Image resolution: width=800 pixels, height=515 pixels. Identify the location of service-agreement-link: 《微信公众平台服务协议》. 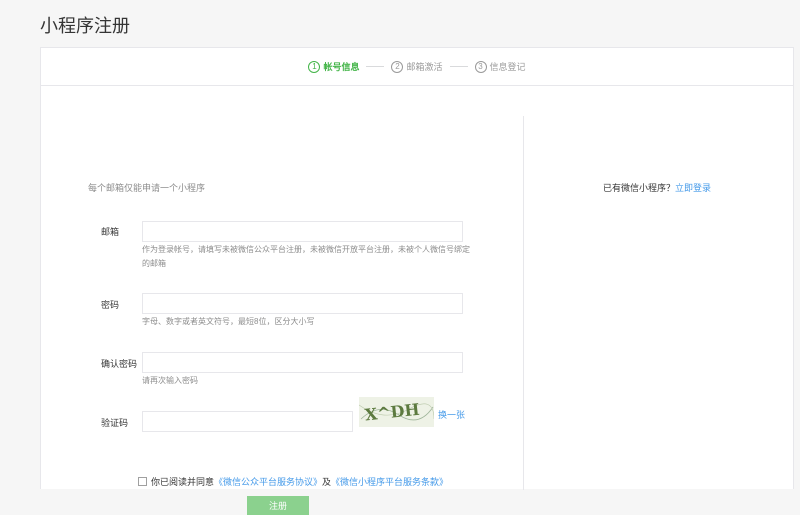
(268, 481).